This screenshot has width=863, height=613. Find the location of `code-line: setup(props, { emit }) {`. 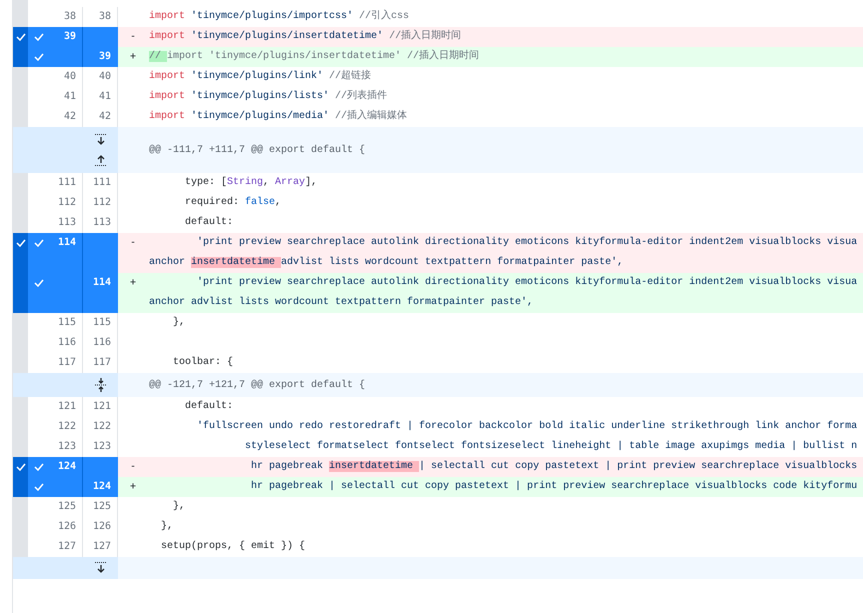

code-line: setup(props, { emit }) { is located at coordinates (233, 547).